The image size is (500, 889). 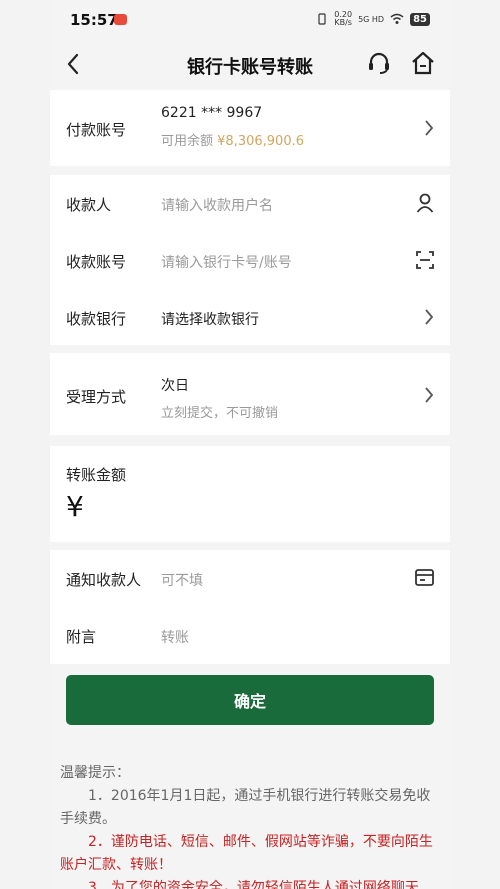 What do you see at coordinates (250, 494) in the screenshot?
I see `amount-section: 转账金额 ¥` at bounding box center [250, 494].